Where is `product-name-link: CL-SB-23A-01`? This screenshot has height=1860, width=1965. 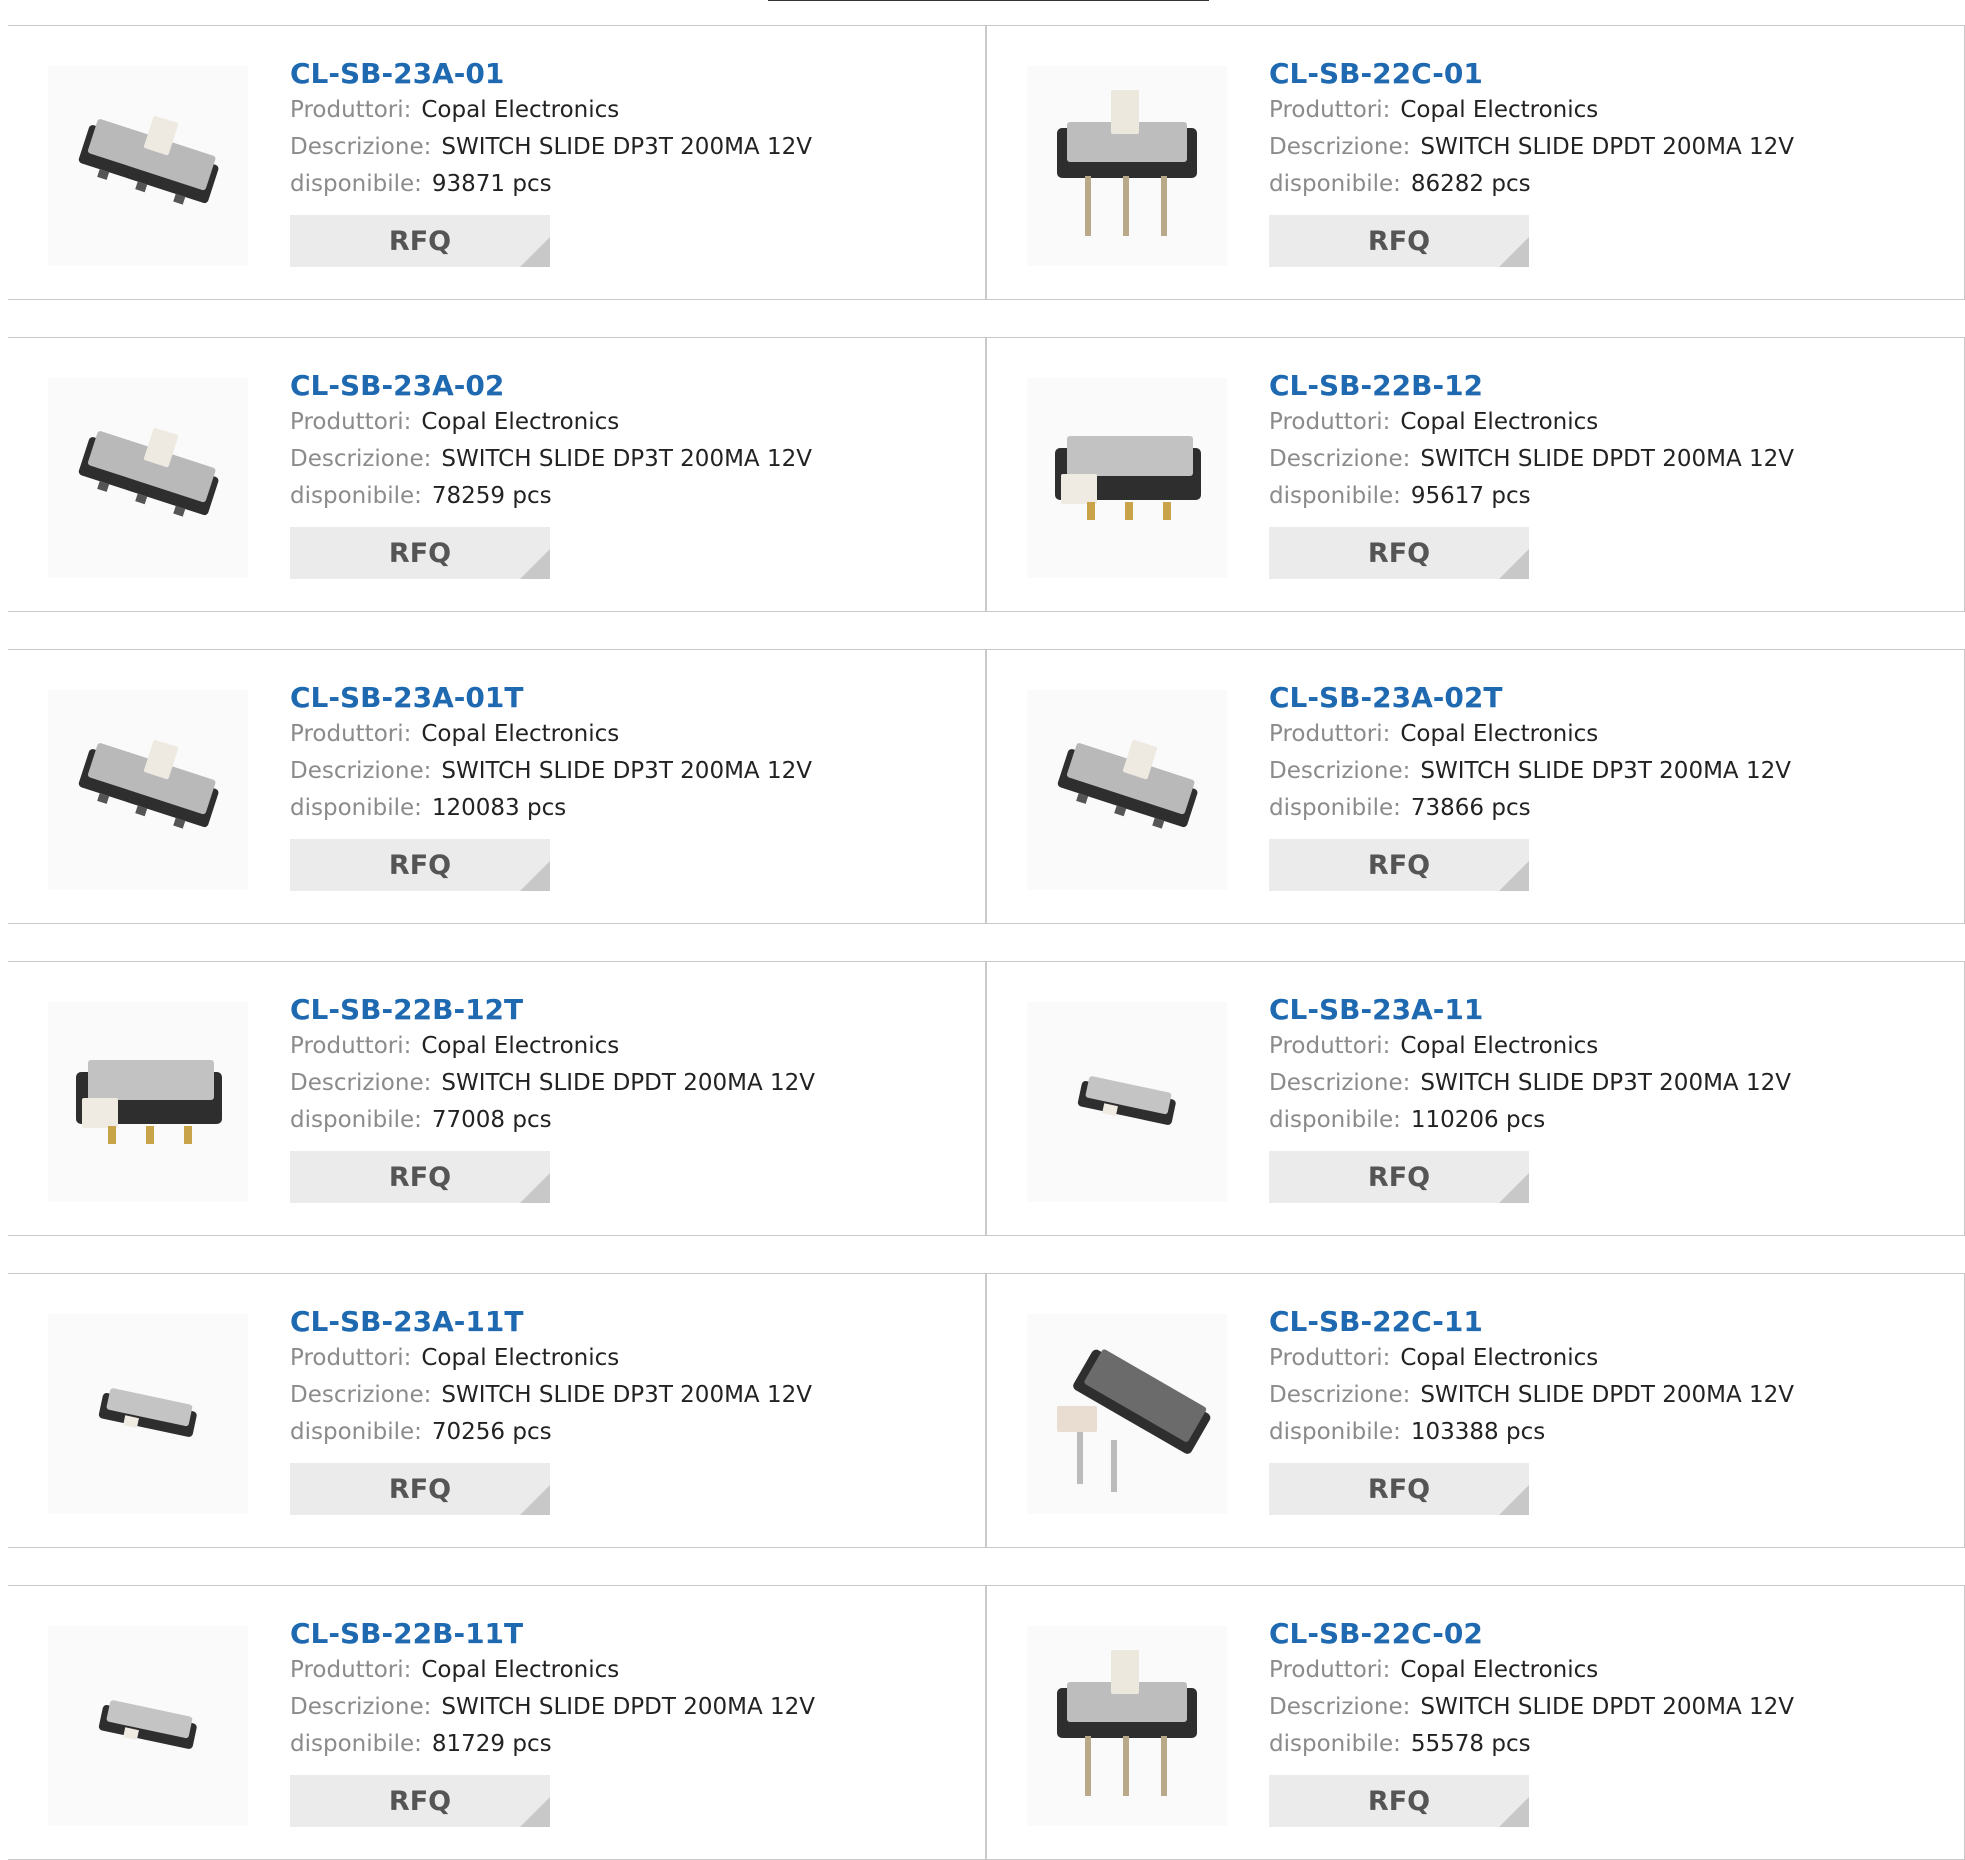
product-name-link: CL-SB-23A-01 is located at coordinates (632, 74).